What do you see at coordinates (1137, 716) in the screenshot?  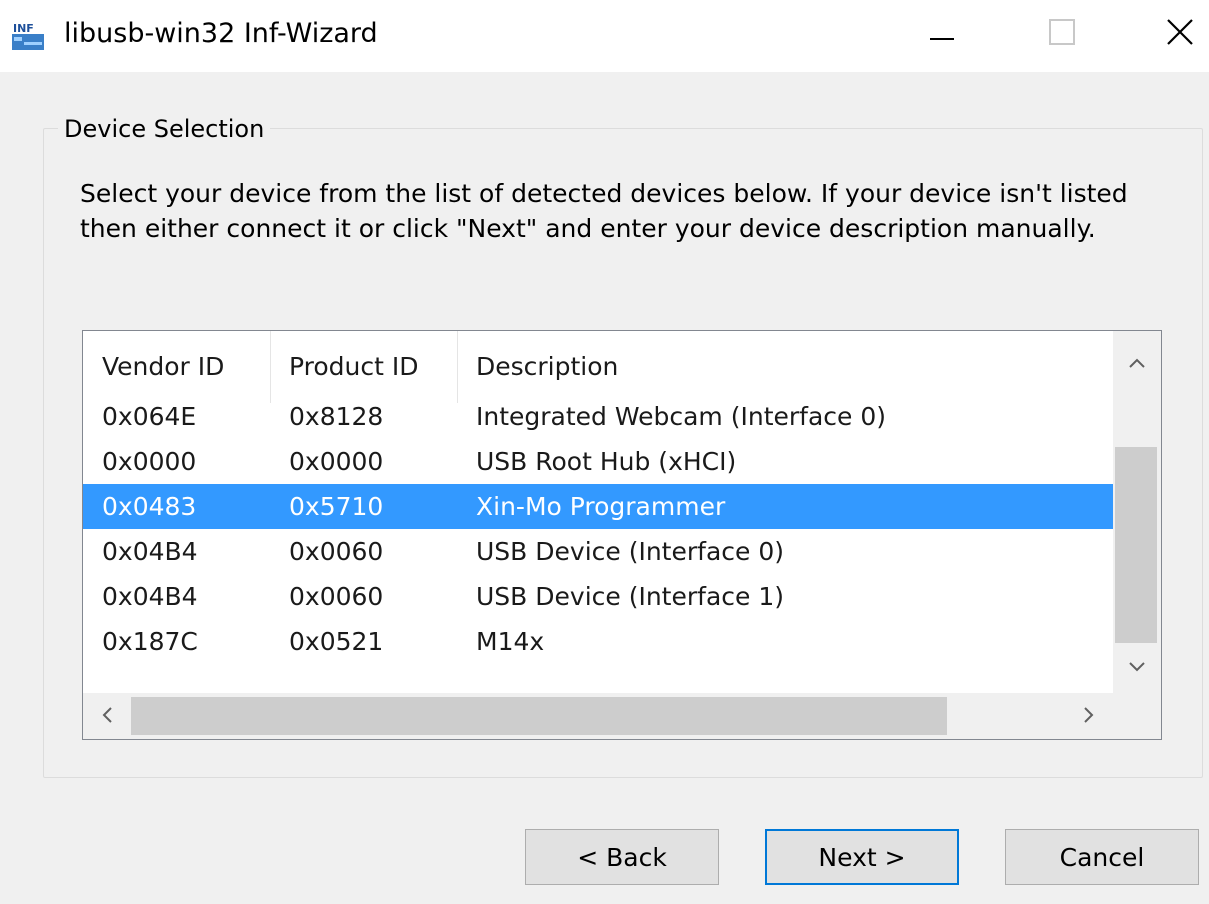 I see `scrollbar-corner` at bounding box center [1137, 716].